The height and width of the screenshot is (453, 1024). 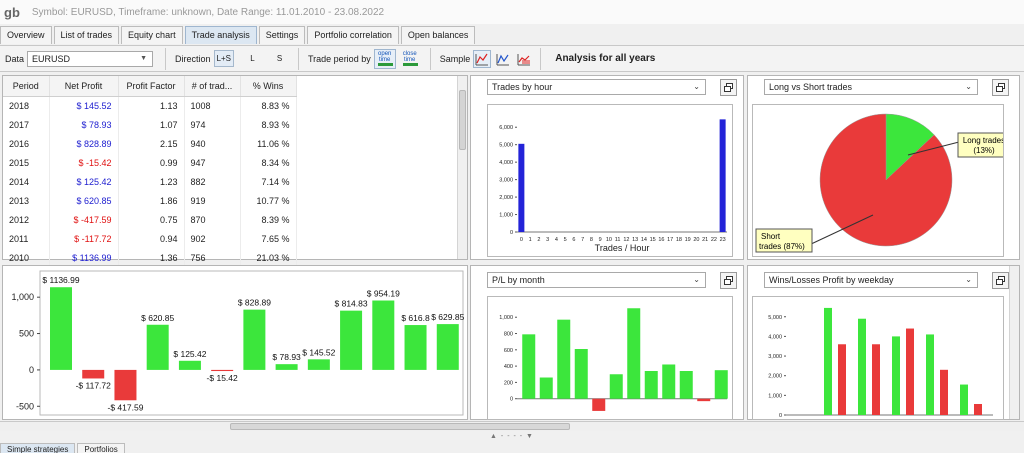 What do you see at coordinates (268, 181) in the screenshot?
I see `cell-pct-wins: 7.14 %` at bounding box center [268, 181].